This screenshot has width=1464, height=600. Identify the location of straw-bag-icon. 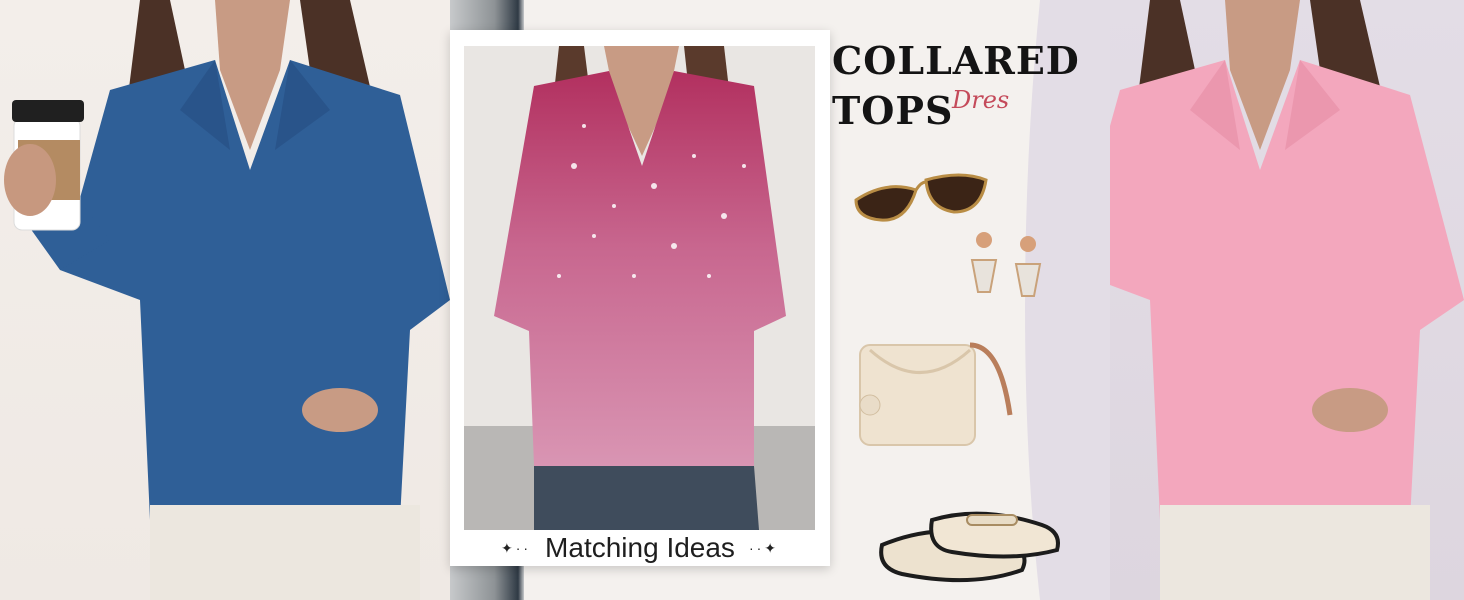
(936, 394).